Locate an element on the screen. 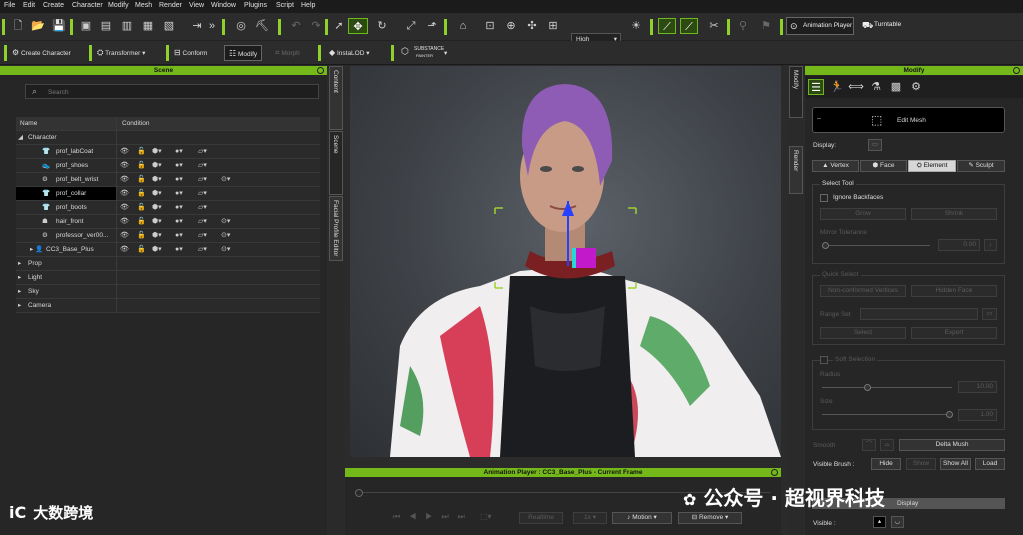 This screenshot has width=1023, height=535. visible-all-icon: ▴ is located at coordinates (879, 522).